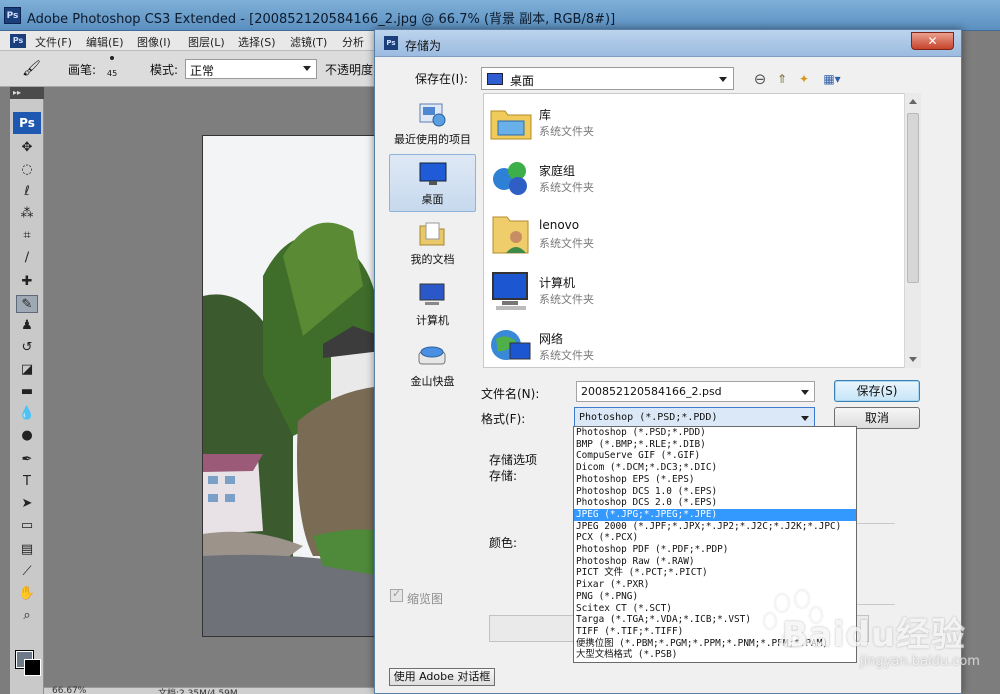 This screenshot has width=1000, height=694. Describe the element at coordinates (27, 192) in the screenshot. I see `lasso-tool-icon: ℓ` at that location.